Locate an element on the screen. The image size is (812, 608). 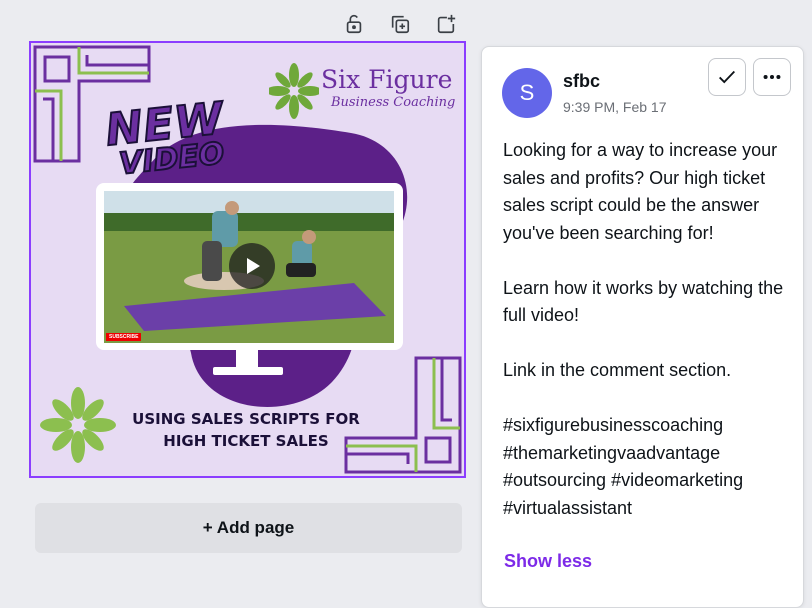
subscribe-badge: SUBSCRIBE is located at coordinates (124, 337).